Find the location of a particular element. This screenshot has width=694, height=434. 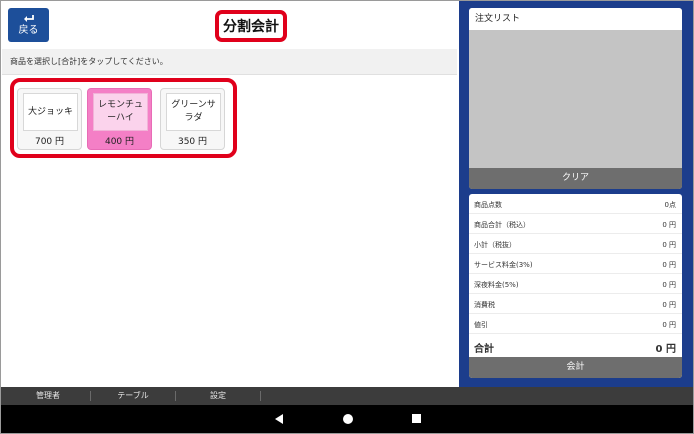

clear-button: クリア is located at coordinates (575, 178).